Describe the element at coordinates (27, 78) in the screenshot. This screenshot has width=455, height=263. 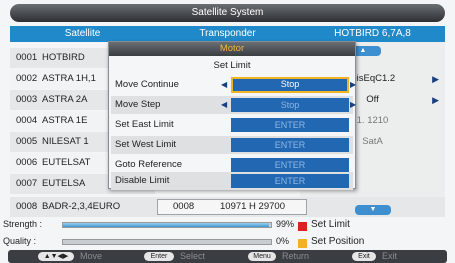
I see `satellite-number: 0002` at that location.